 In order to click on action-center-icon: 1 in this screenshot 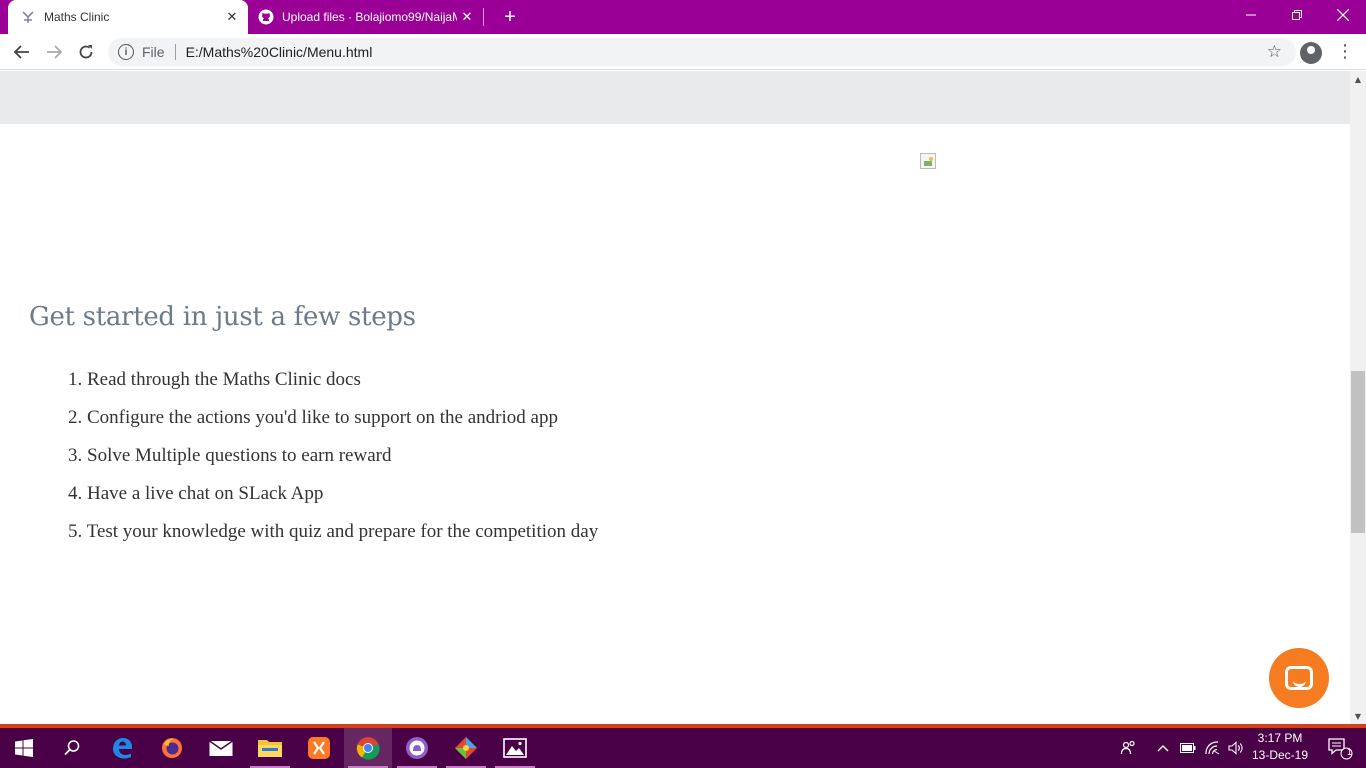, I will do `click(1340, 748)`.